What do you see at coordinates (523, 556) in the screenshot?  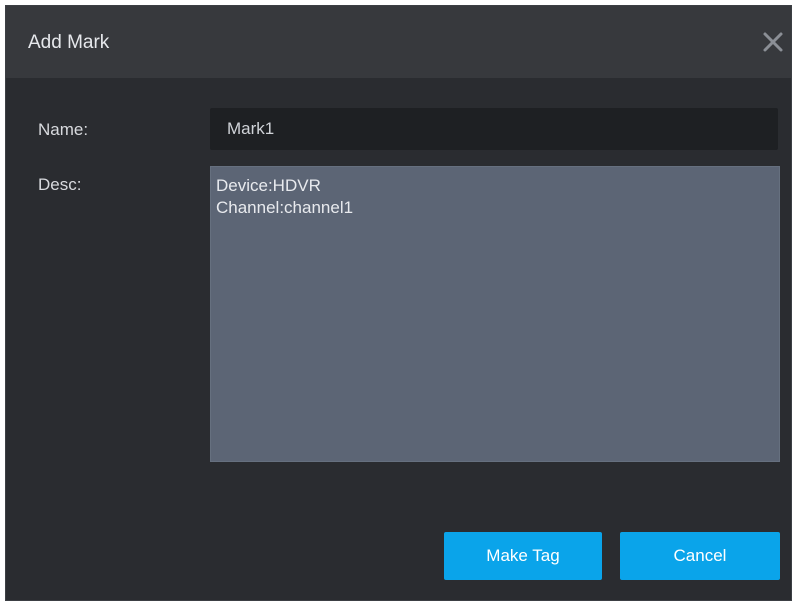 I see `make-tag-button: Make Tag` at bounding box center [523, 556].